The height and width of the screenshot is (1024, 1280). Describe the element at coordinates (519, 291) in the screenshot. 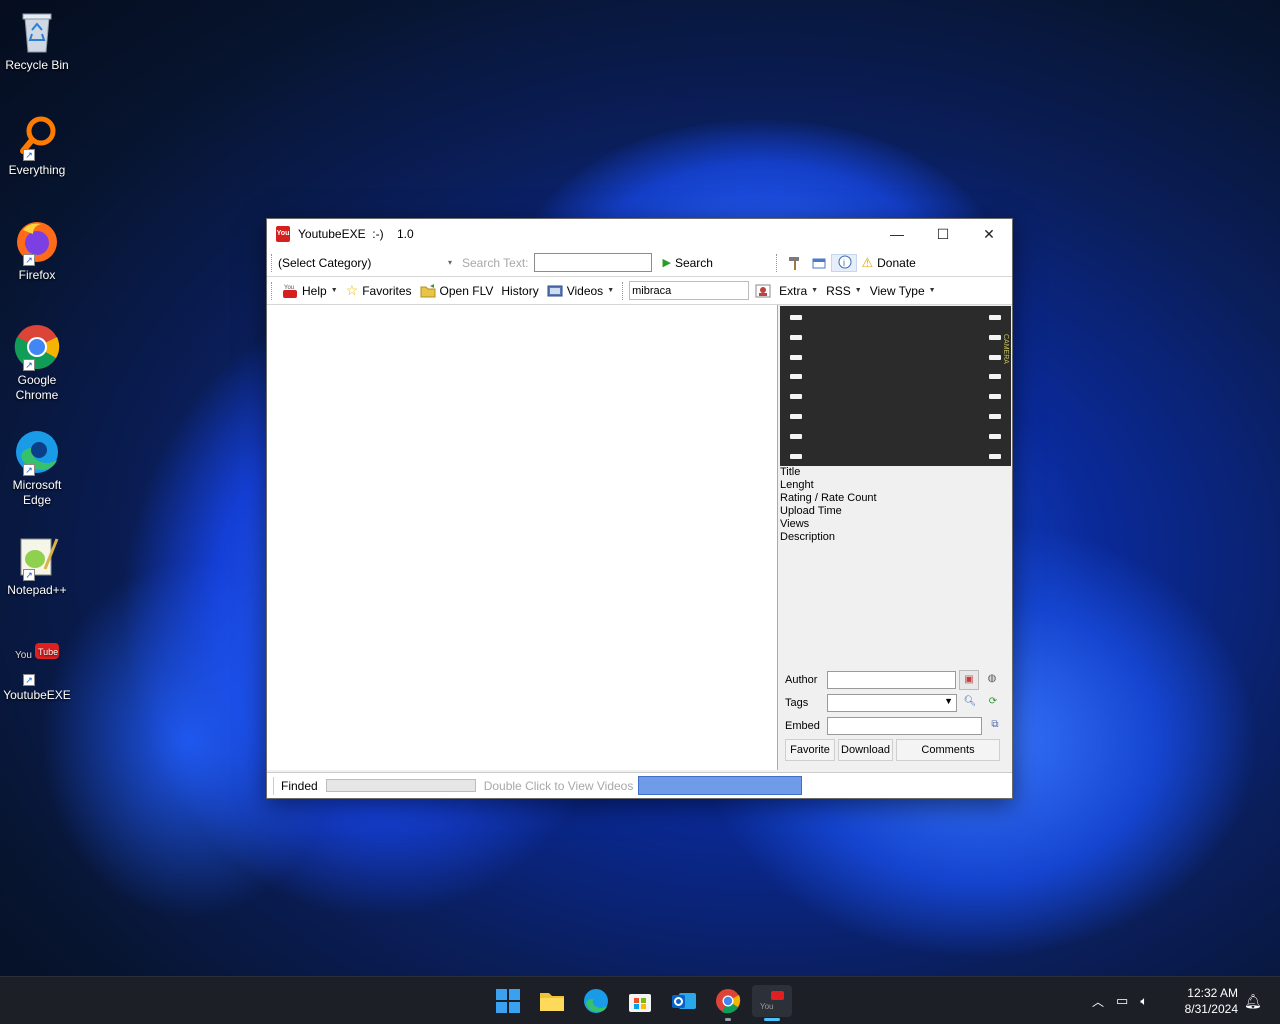

I see `history-button: History` at that location.